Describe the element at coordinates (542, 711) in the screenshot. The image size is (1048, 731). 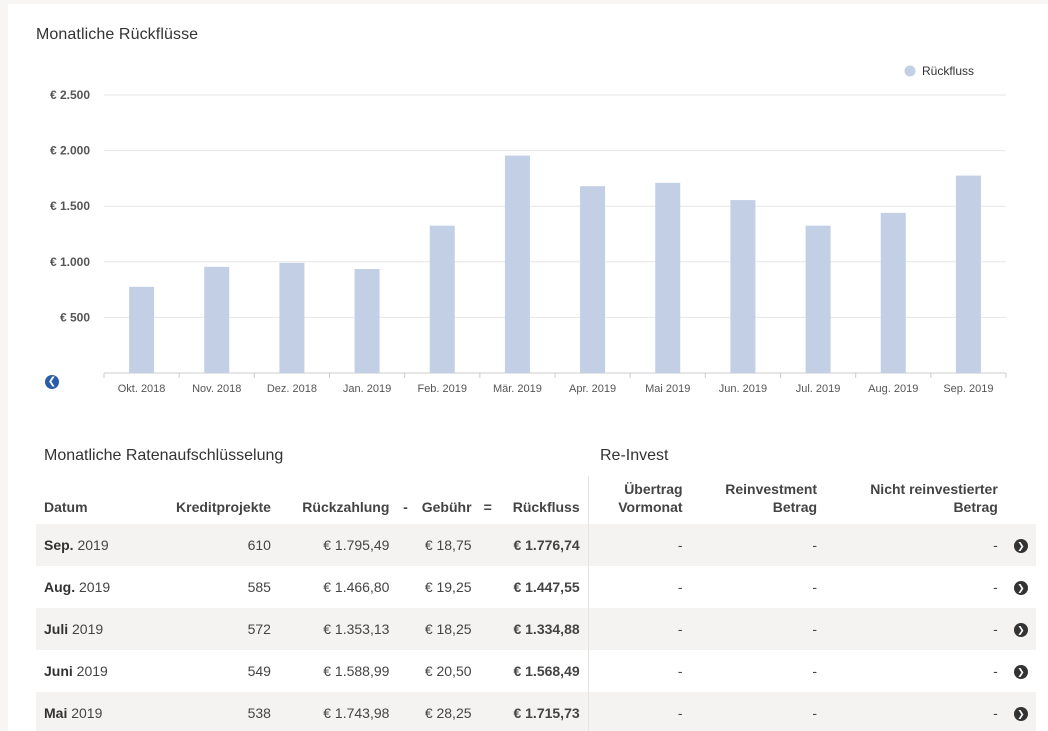
I see `cell-return: € 1.715,73` at that location.